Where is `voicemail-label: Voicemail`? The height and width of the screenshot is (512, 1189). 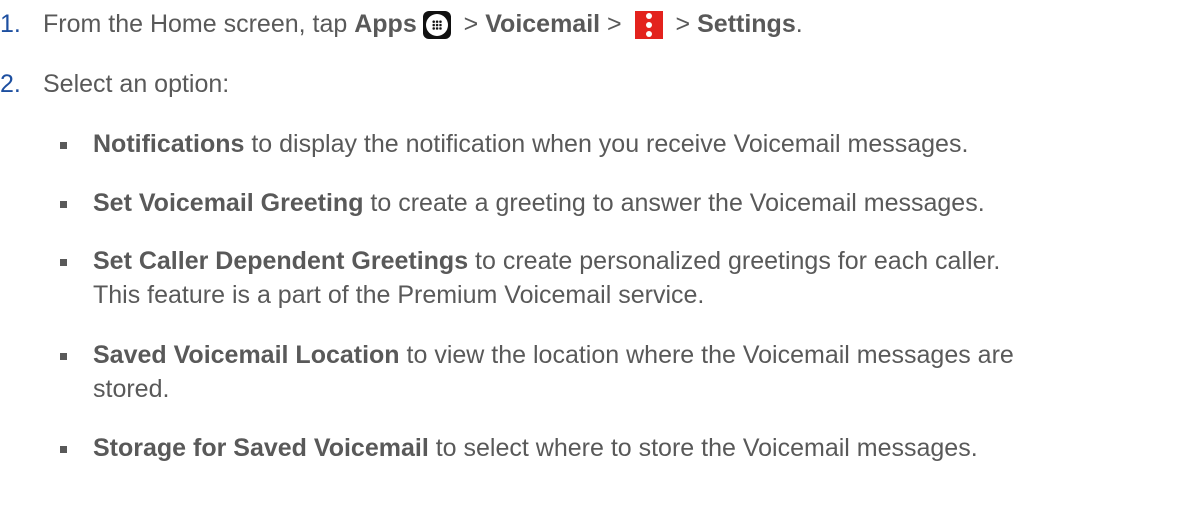 voicemail-label: Voicemail is located at coordinates (543, 24).